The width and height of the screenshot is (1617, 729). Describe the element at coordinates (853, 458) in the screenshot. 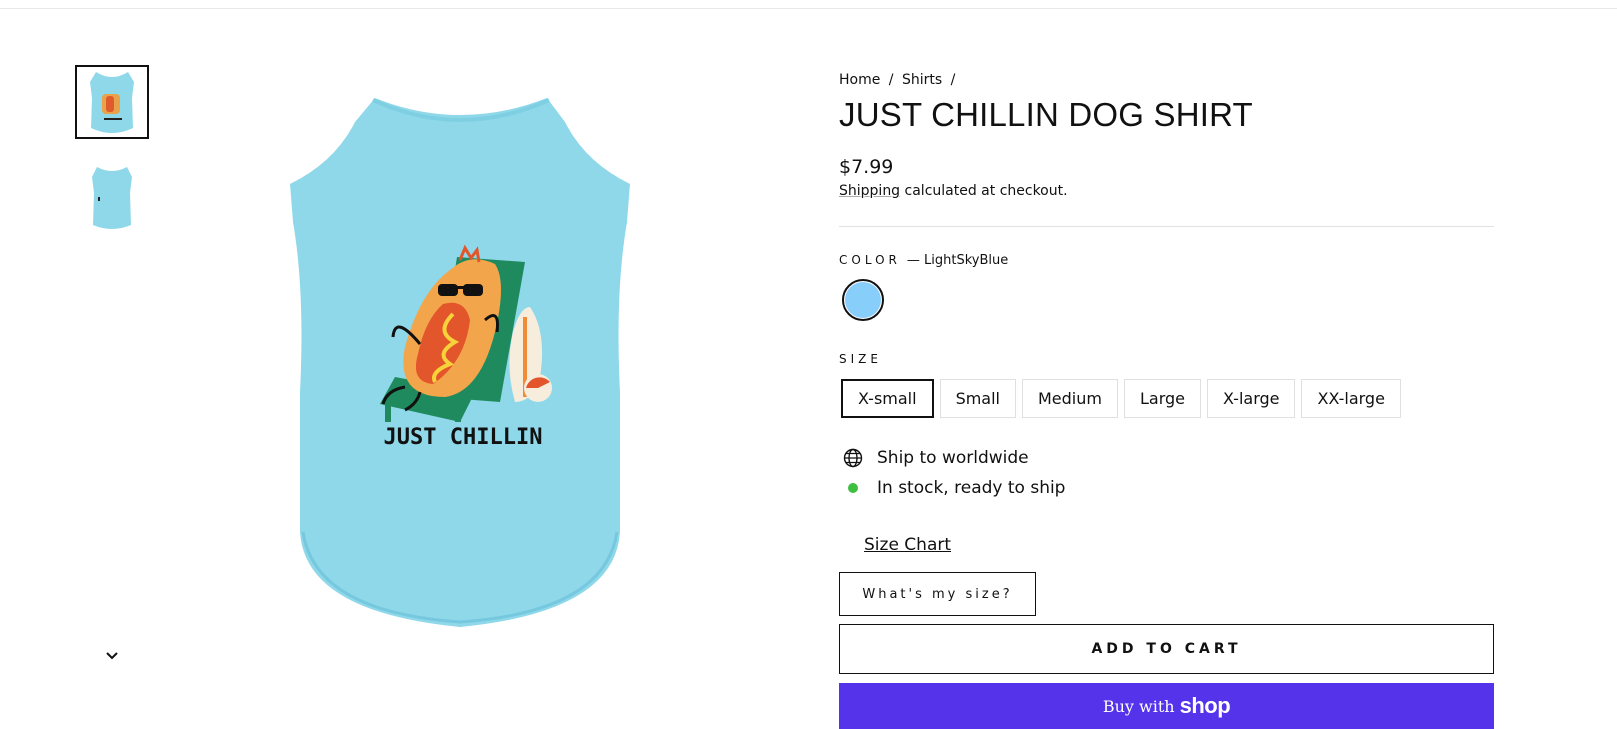

I see `globe-icon` at that location.